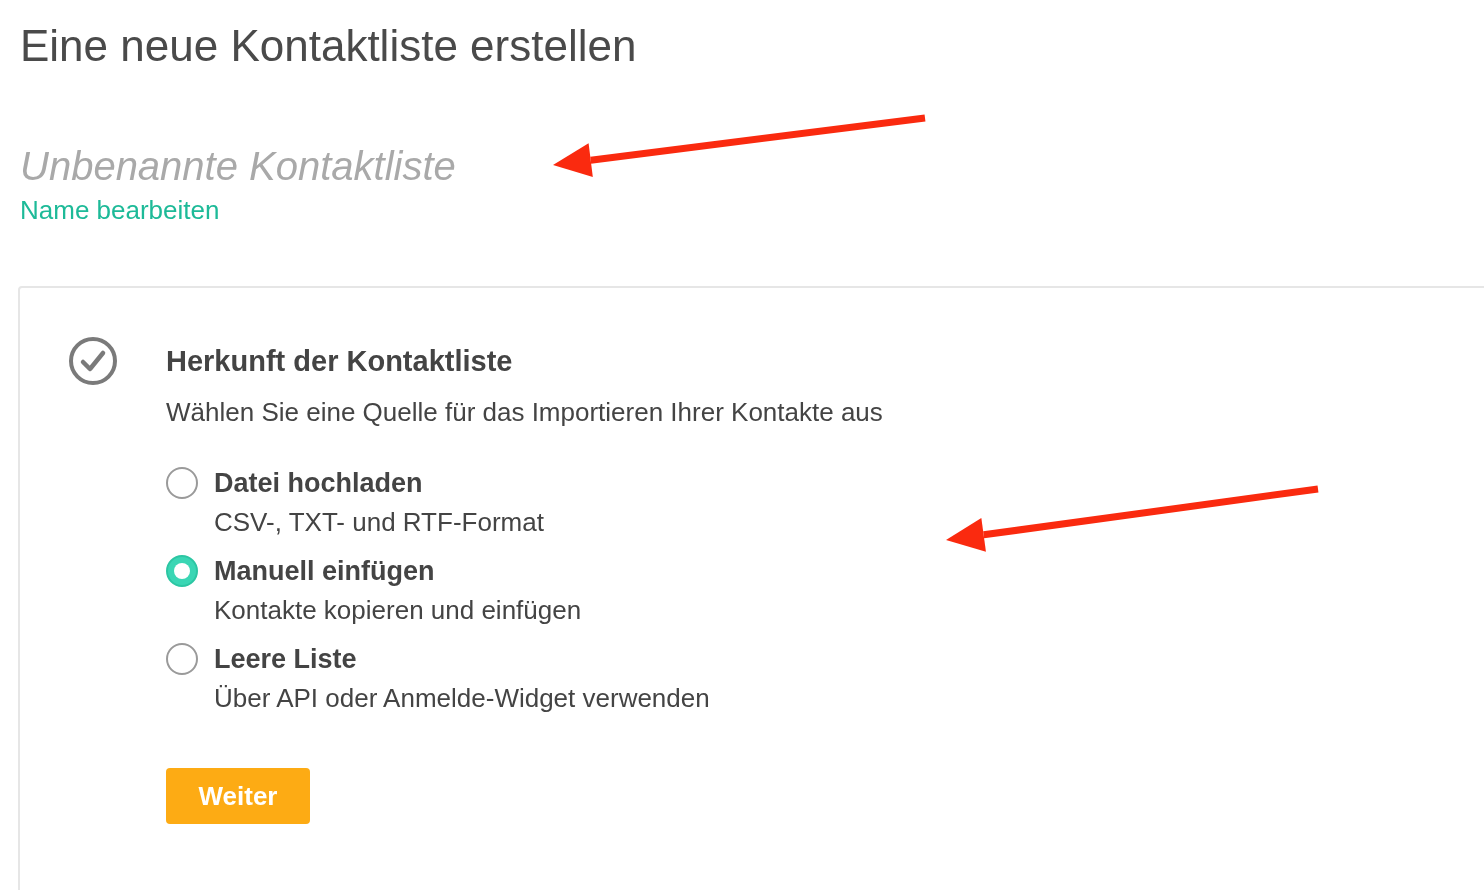 The height and width of the screenshot is (890, 1484). Describe the element at coordinates (324, 571) in the screenshot. I see `option-title: Manuell einfügen` at that location.